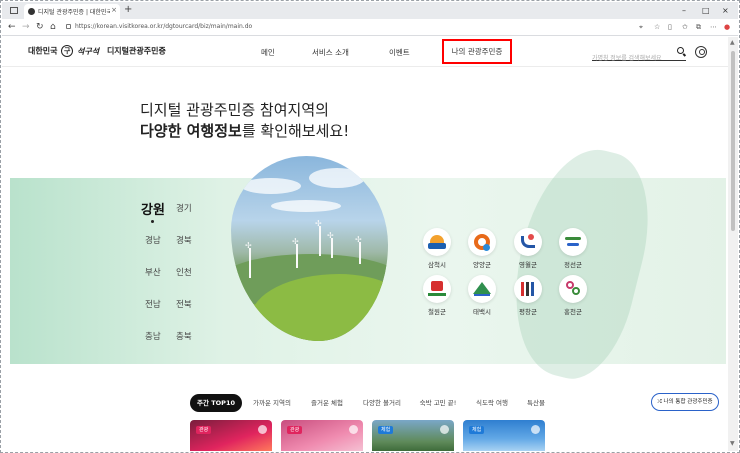  I want to click on bookmark-star-icon: ☆, so click(657, 27).